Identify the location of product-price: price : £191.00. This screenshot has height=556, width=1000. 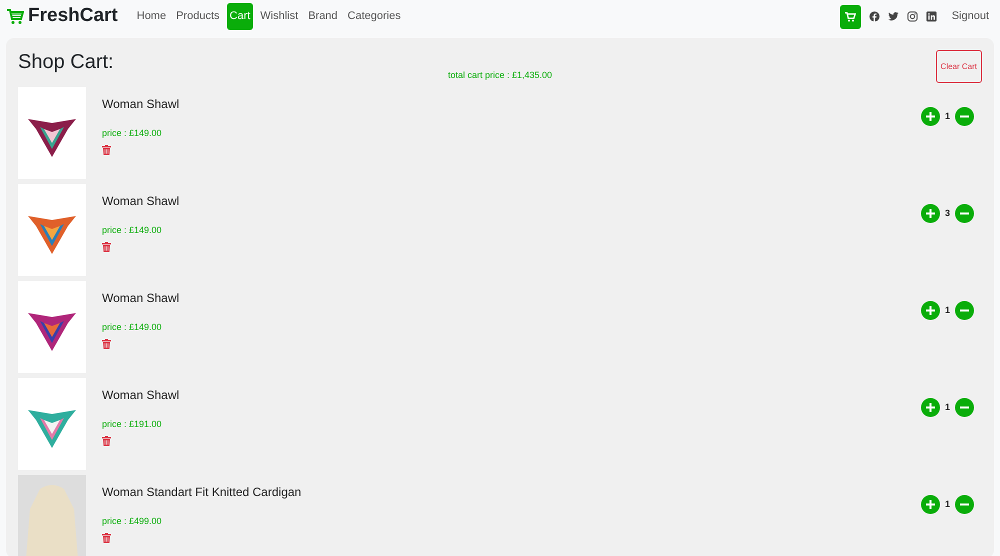
(132, 424).